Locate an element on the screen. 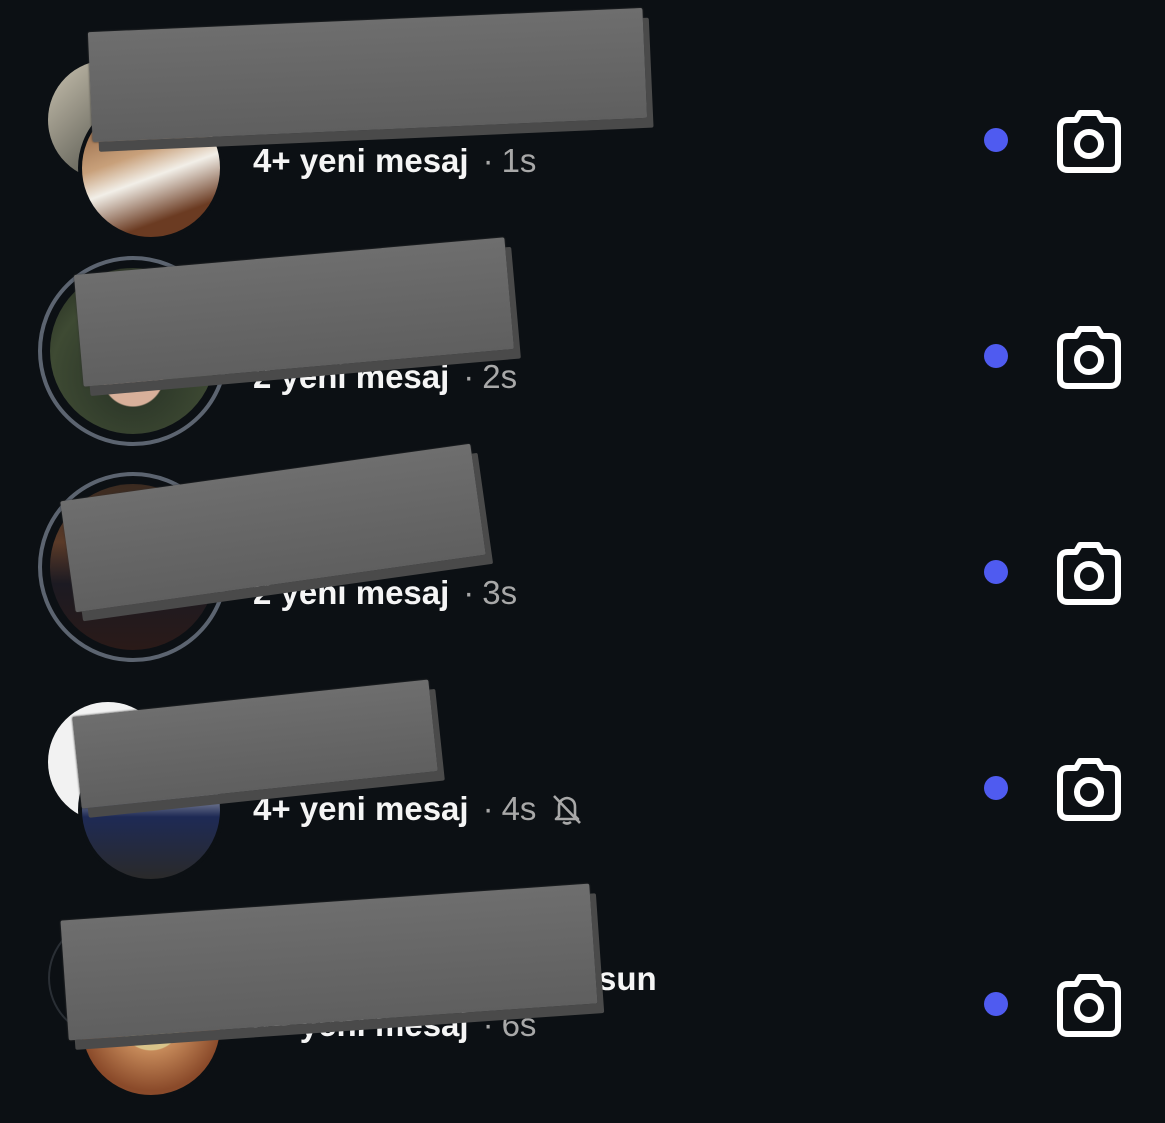  timestamp: 4s is located at coordinates (519, 808).